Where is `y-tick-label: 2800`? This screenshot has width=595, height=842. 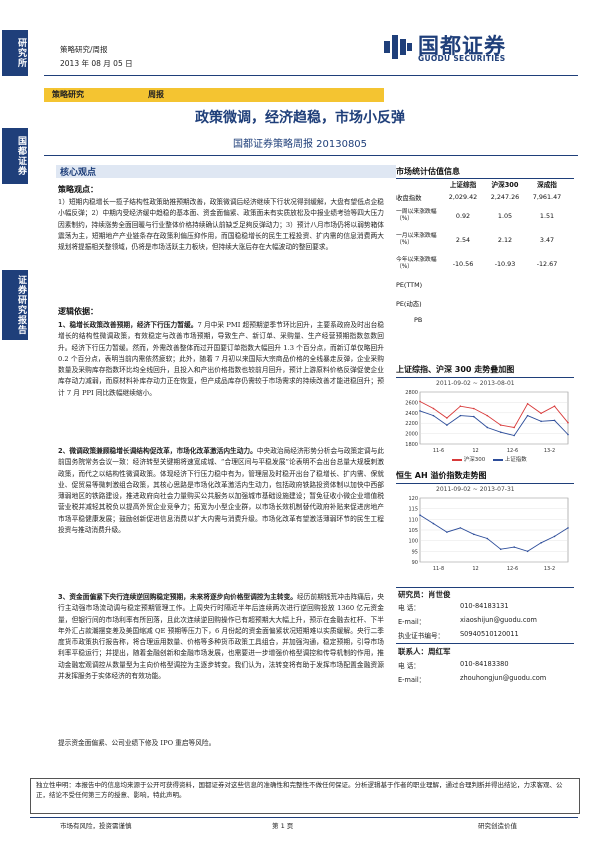
y-tick-label: 2800 is located at coordinates (411, 393).